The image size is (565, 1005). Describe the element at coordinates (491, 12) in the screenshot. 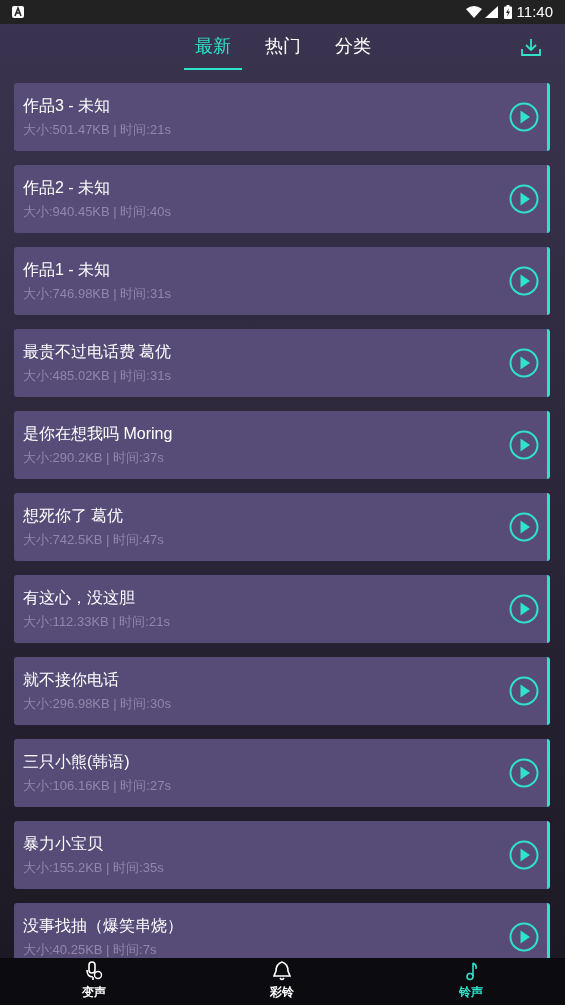

I see `signal-icon` at that location.